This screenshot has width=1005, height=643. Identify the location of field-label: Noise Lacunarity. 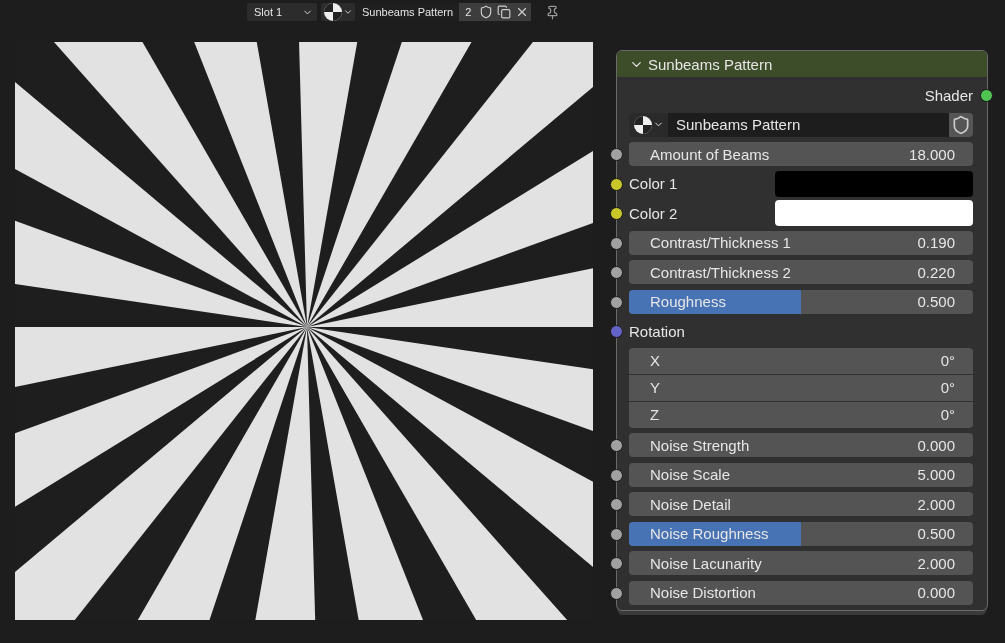
(706, 563).